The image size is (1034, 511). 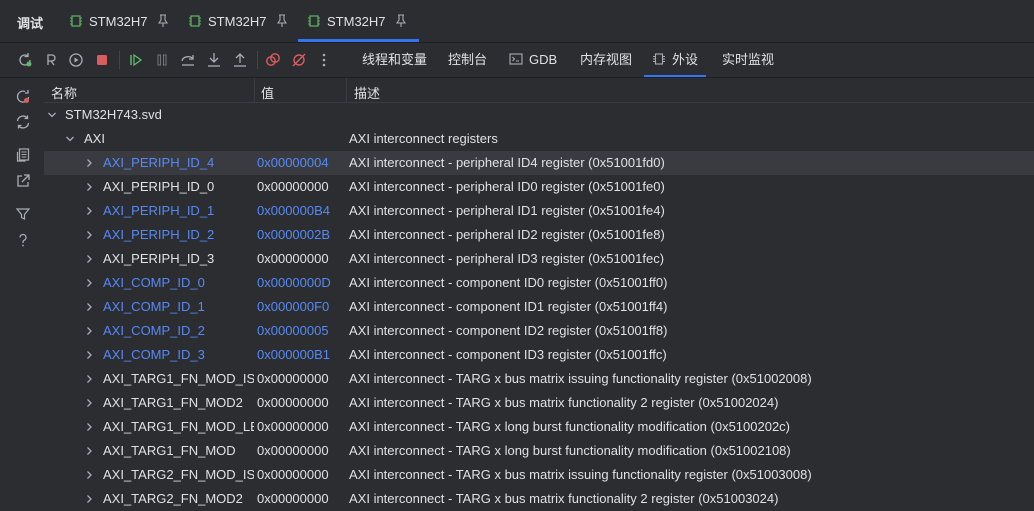 I want to click on register-name: AXI_TARG1_FN_MOD2, so click(x=173, y=402).